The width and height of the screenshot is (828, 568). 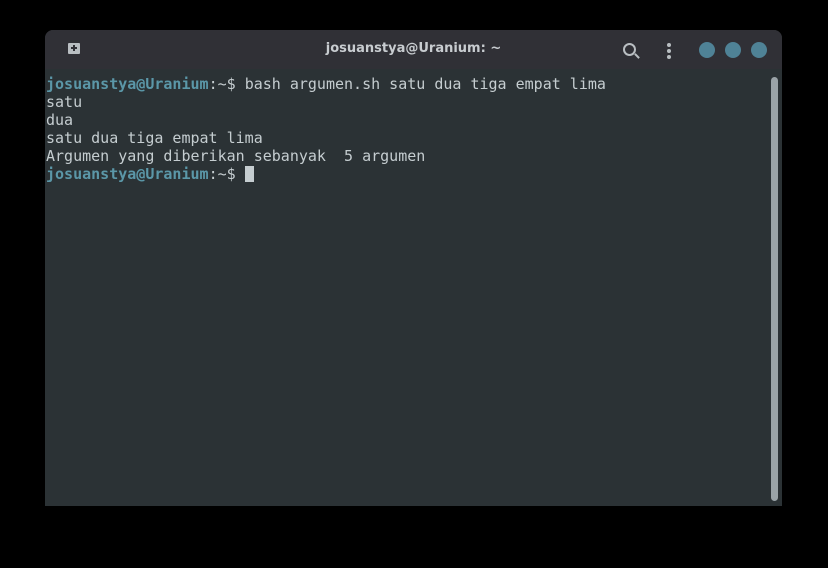 What do you see at coordinates (707, 50) in the screenshot?
I see `minimize-button` at bounding box center [707, 50].